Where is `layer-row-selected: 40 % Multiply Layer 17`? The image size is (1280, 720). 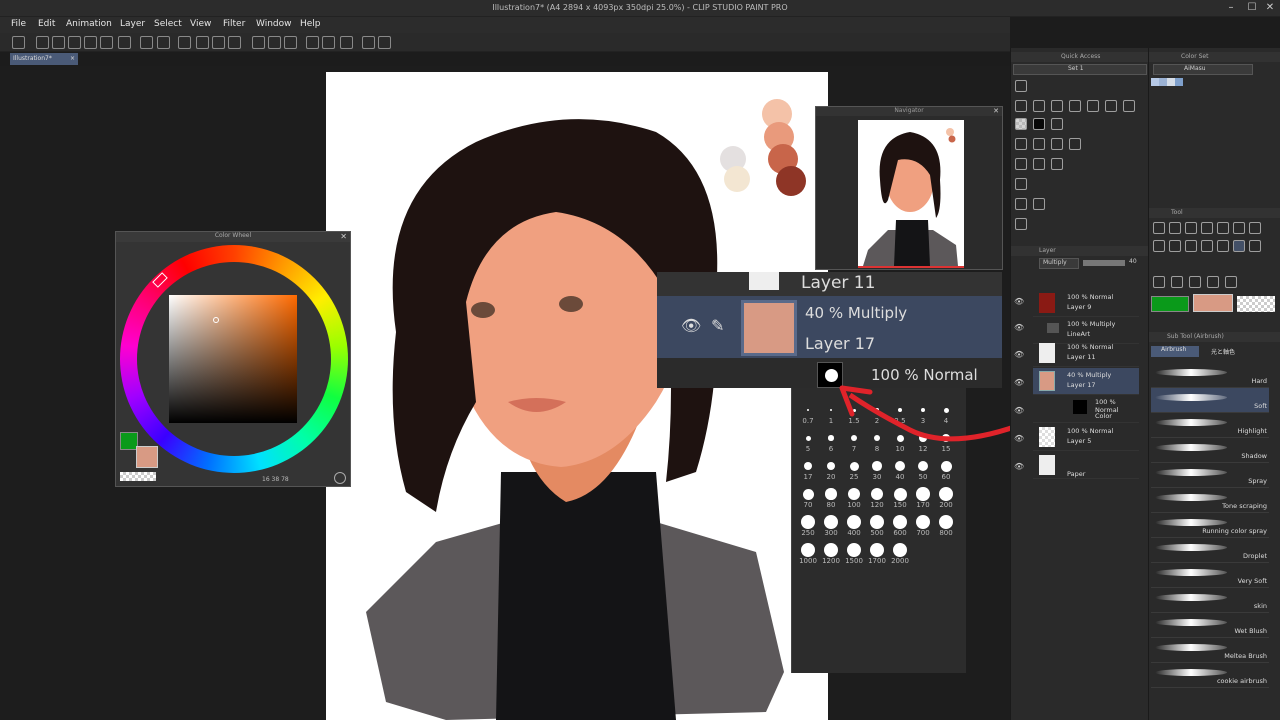 layer-row-selected: 40 % Multiply Layer 17 is located at coordinates (1086, 381).